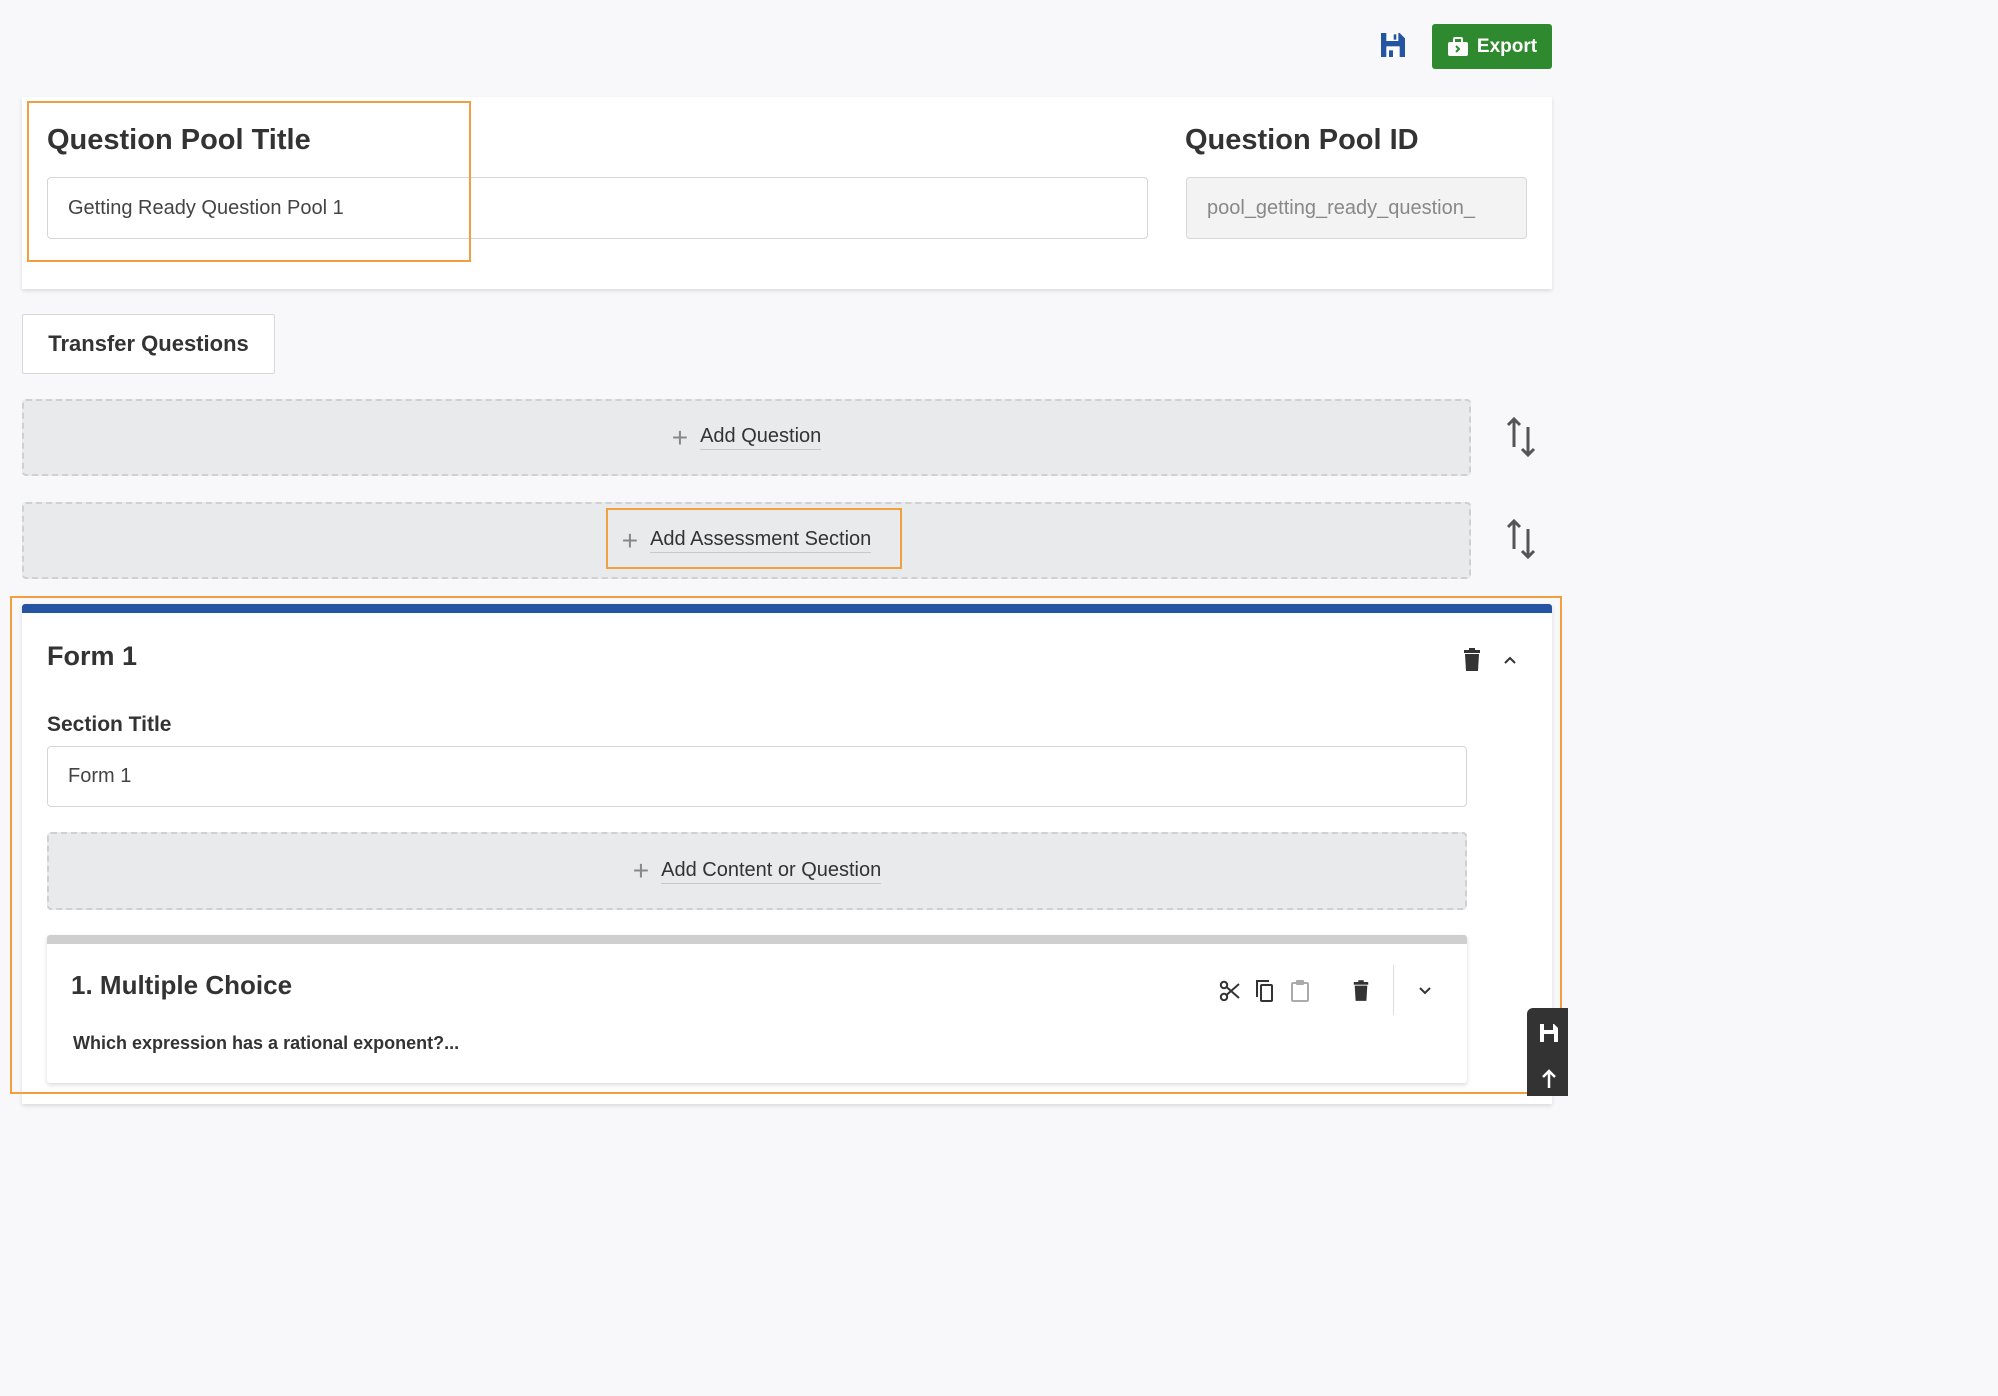 This screenshot has width=1998, height=1396. I want to click on section-accent-bar, so click(787, 608).